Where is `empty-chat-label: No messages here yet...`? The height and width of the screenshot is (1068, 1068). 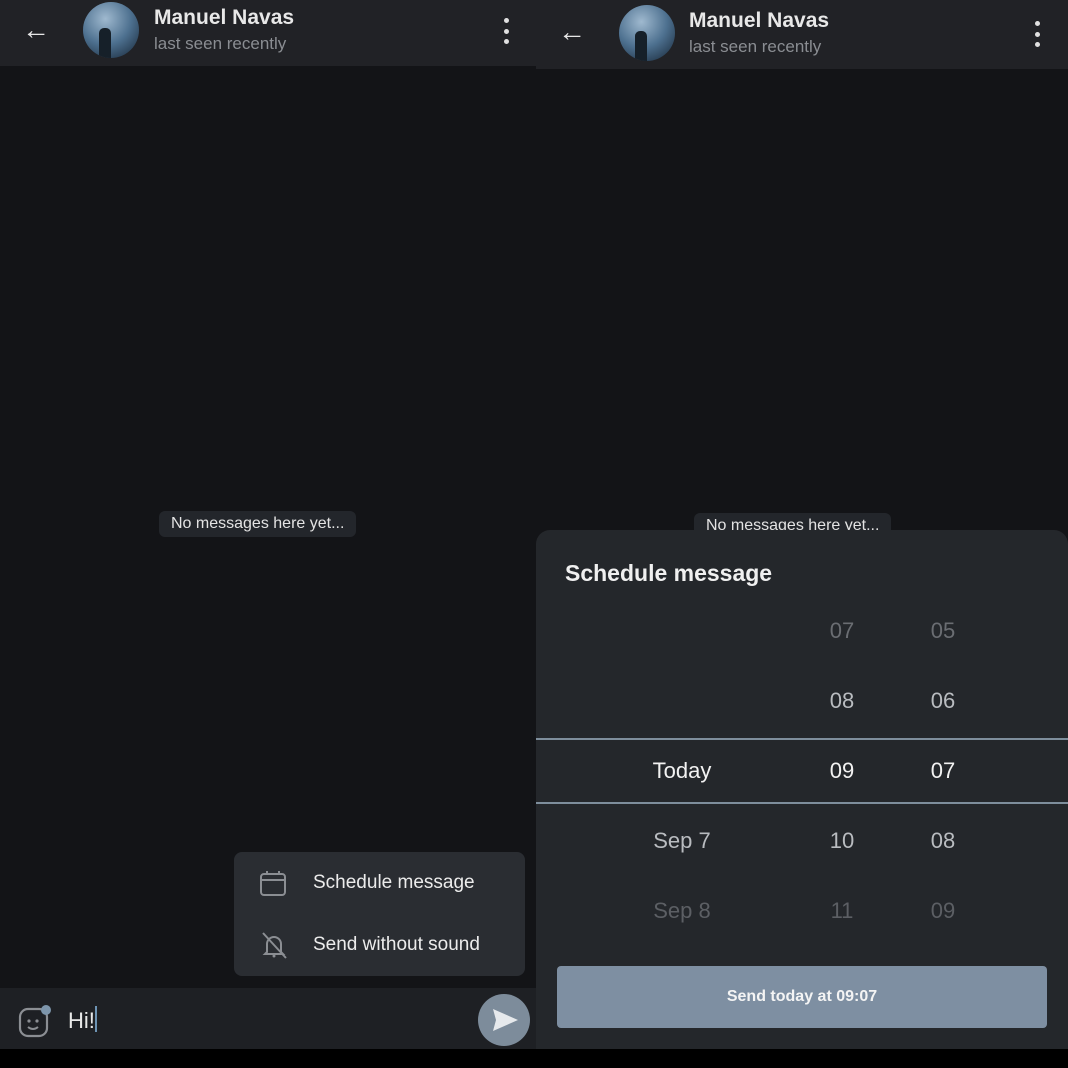 empty-chat-label: No messages here yet... is located at coordinates (258, 524).